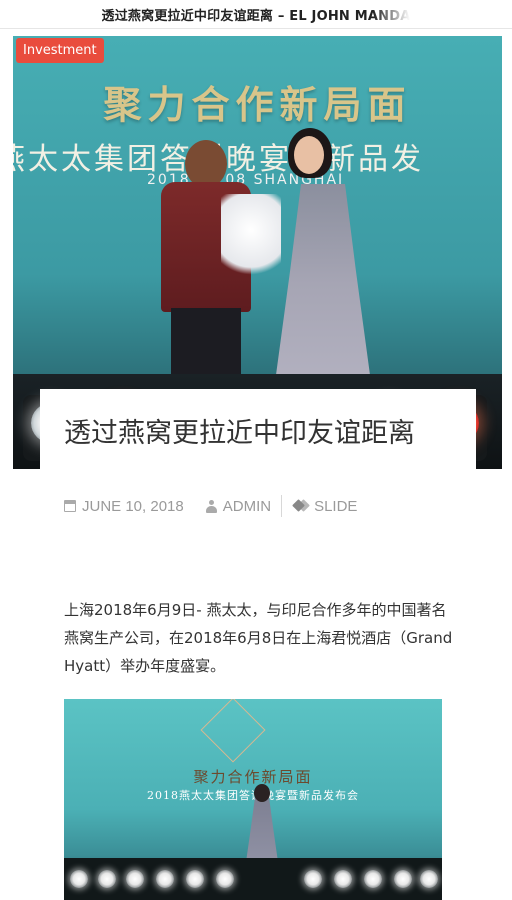 Image resolution: width=512 pixels, height=900 pixels. What do you see at coordinates (282, 506) in the screenshot?
I see `meta-divider` at bounding box center [282, 506].